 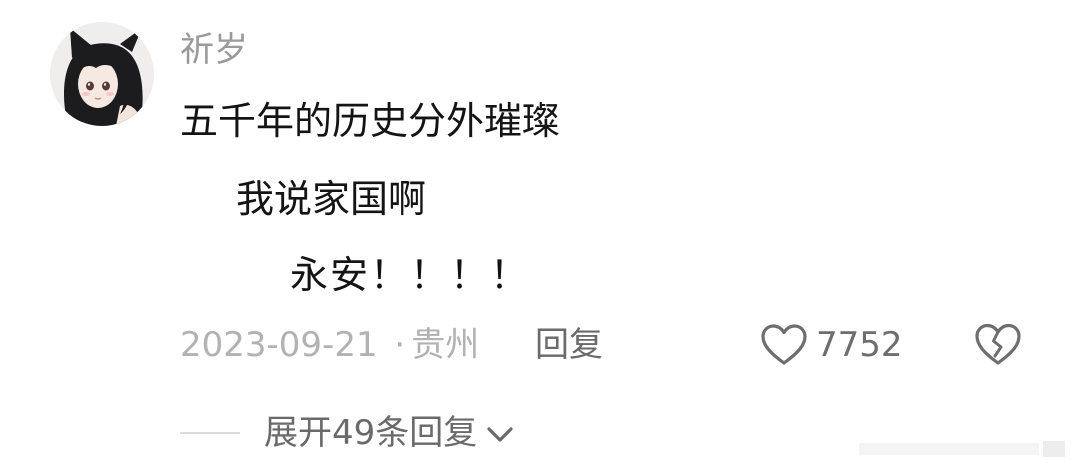 I want to click on like-count: 7752, so click(x=859, y=345).